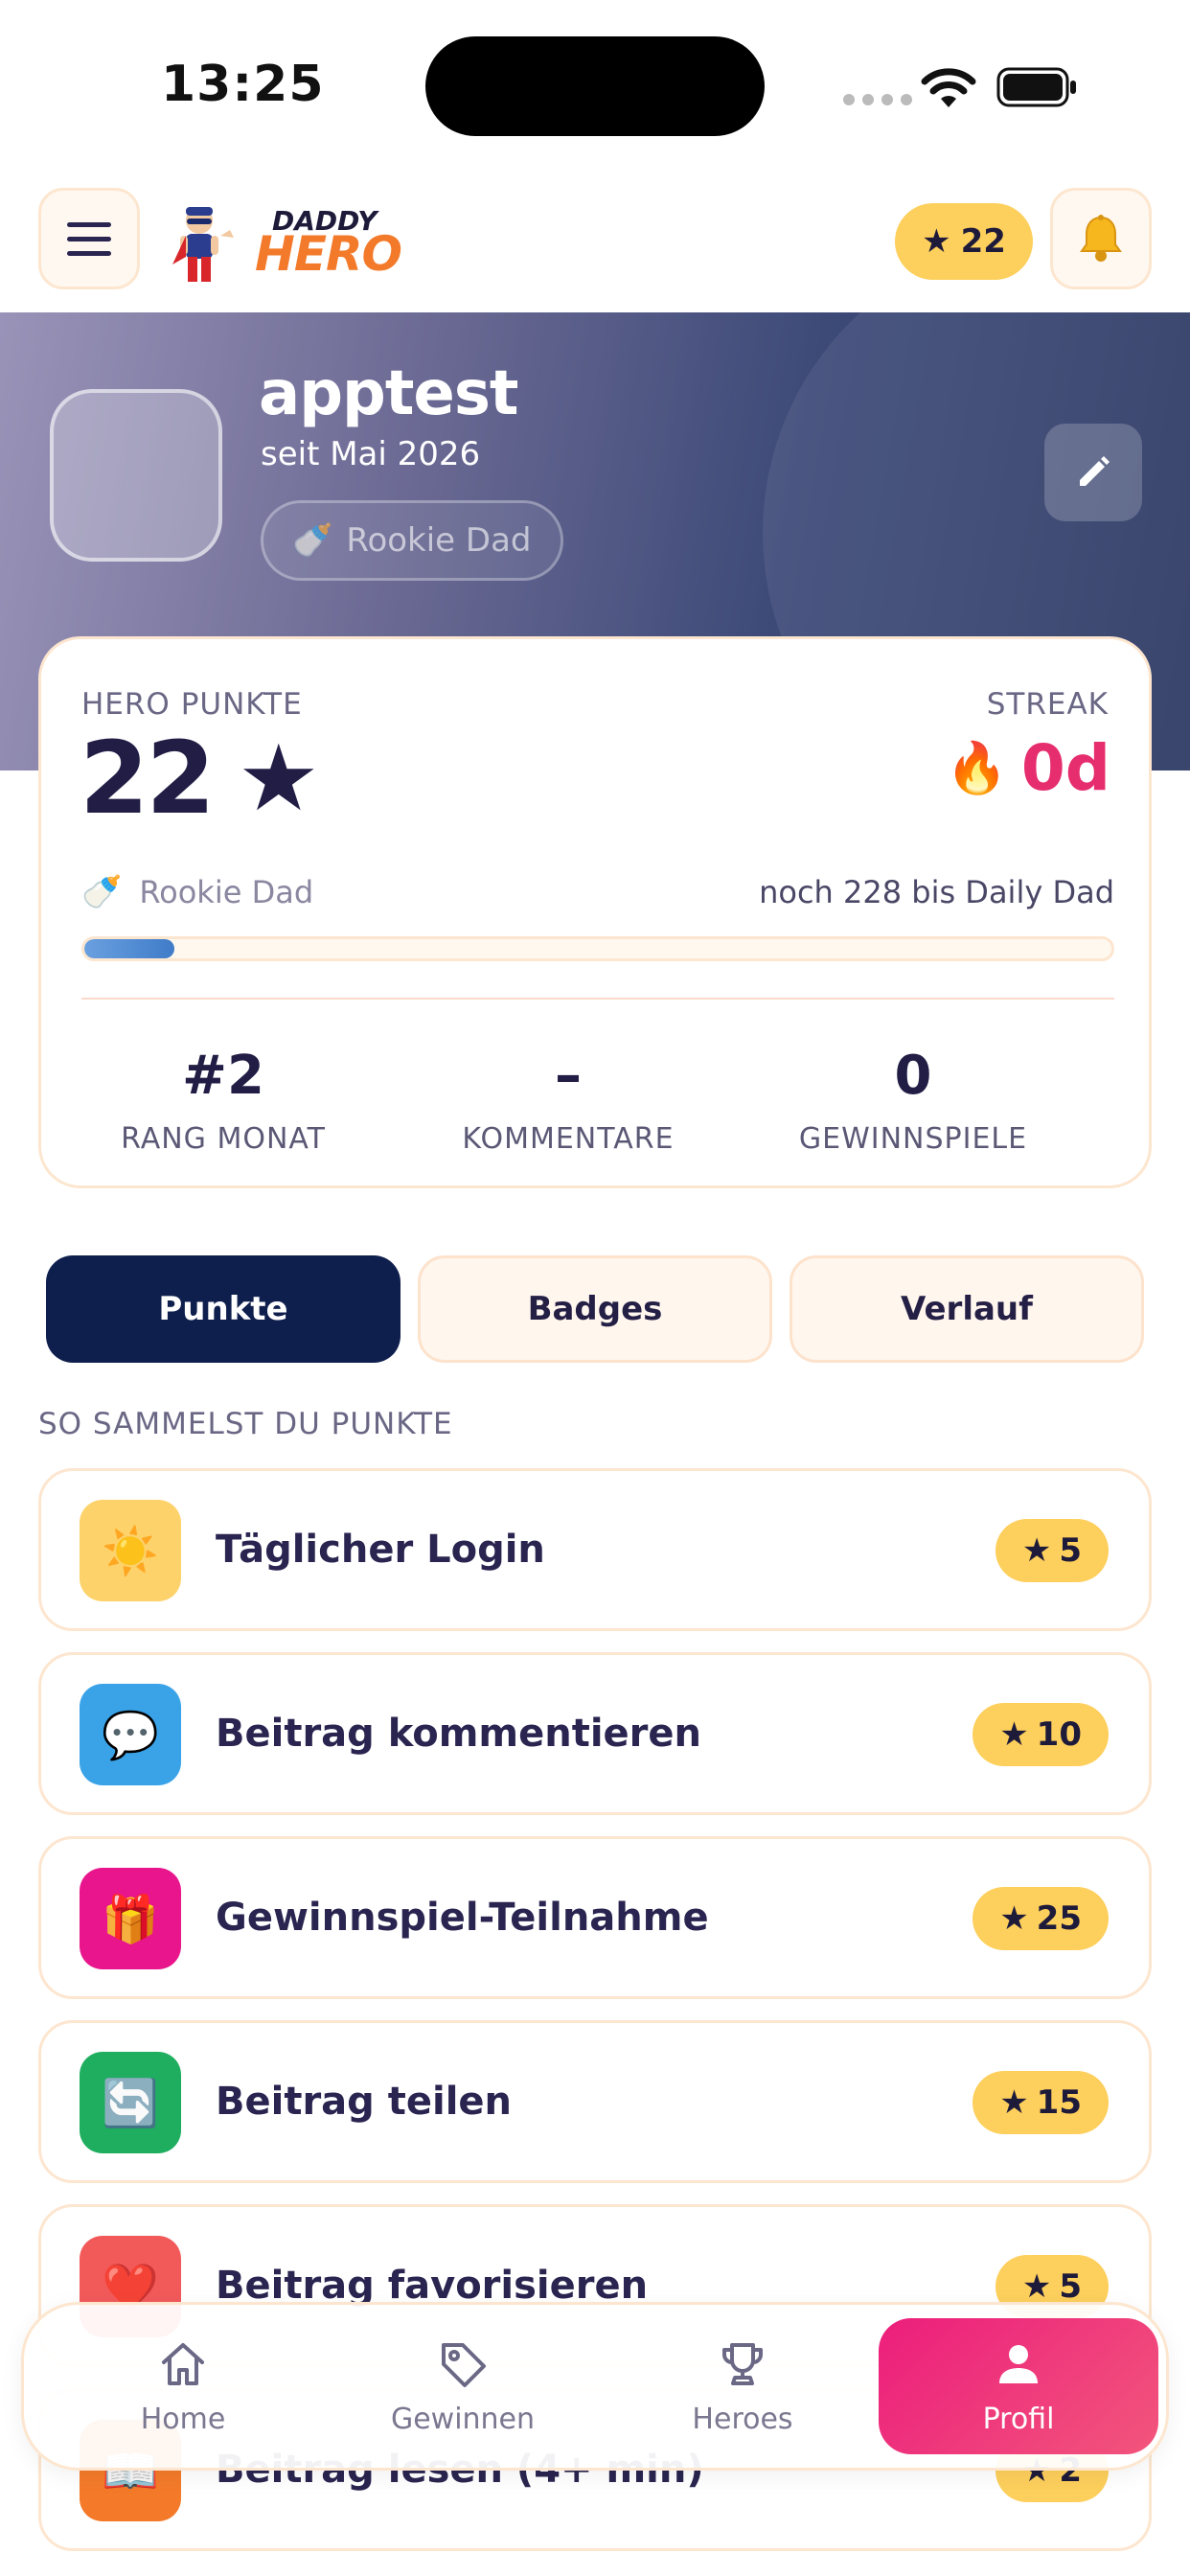  Describe the element at coordinates (1059, 1734) in the screenshot. I see `task-points-value: 10` at that location.